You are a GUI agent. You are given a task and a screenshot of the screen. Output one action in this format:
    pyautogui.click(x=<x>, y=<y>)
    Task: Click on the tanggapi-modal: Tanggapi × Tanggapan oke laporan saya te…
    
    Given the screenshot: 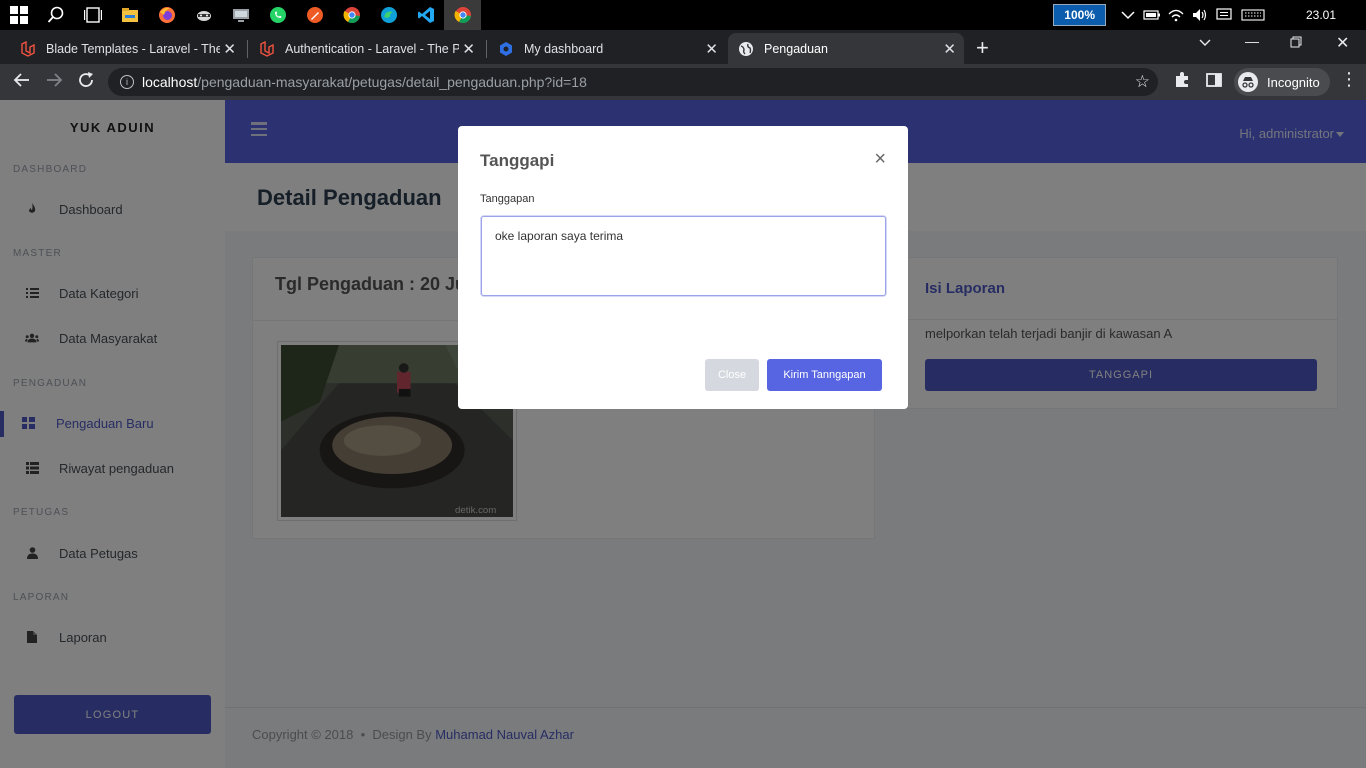 What is the action you would take?
    pyautogui.click(x=683, y=267)
    